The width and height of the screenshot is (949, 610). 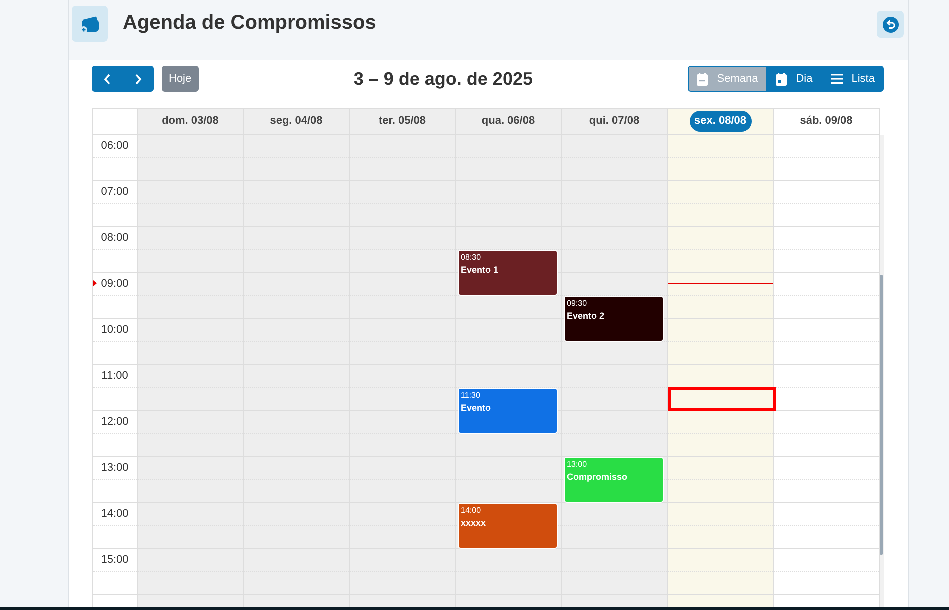 What do you see at coordinates (115, 330) in the screenshot?
I see `time-label: 10:00` at bounding box center [115, 330].